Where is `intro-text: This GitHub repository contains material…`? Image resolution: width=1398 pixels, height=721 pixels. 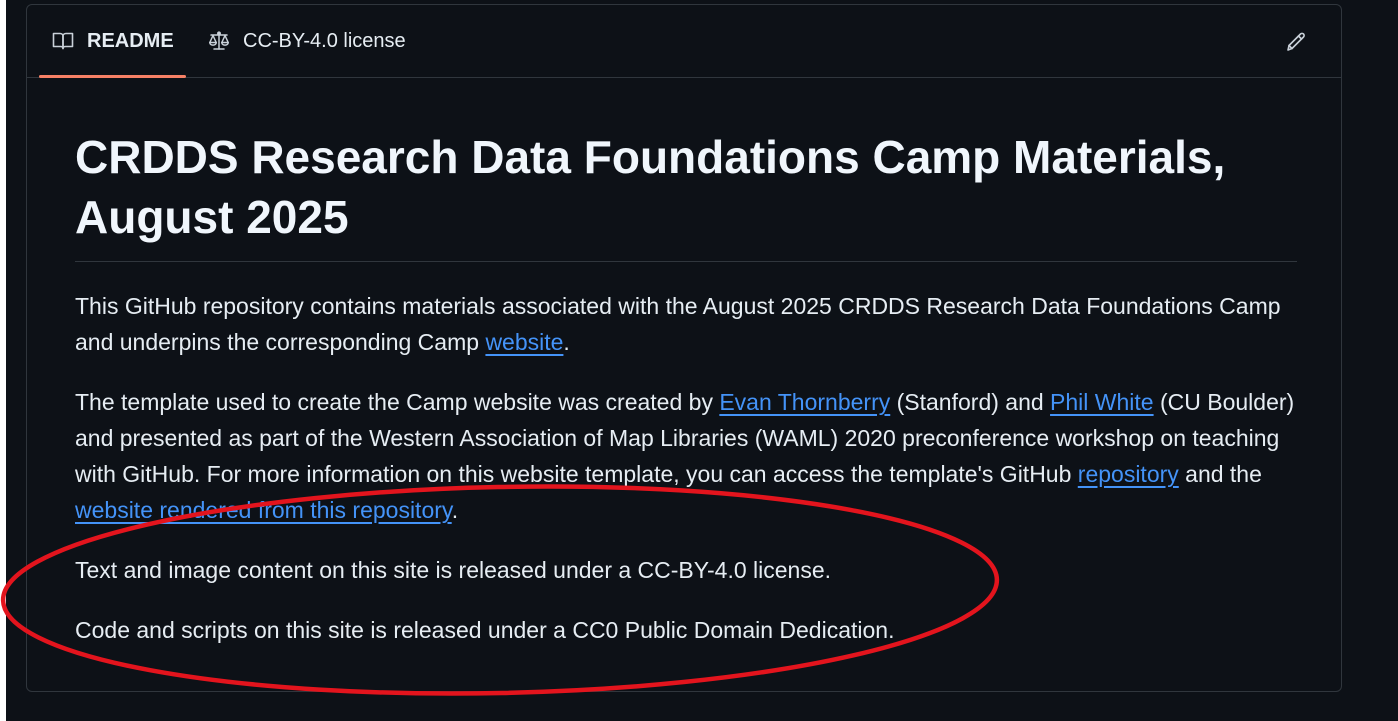
intro-text: This GitHub repository contains material… is located at coordinates (678, 324).